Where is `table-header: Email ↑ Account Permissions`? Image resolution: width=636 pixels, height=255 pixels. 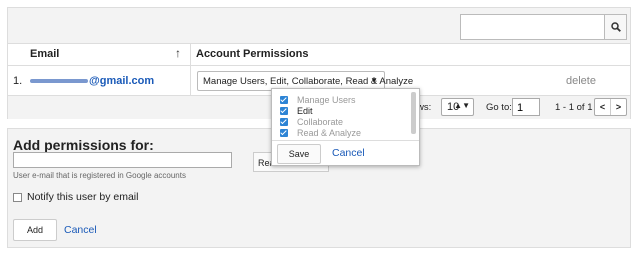
table-header: Email ↑ Account Permissions is located at coordinates (319, 55).